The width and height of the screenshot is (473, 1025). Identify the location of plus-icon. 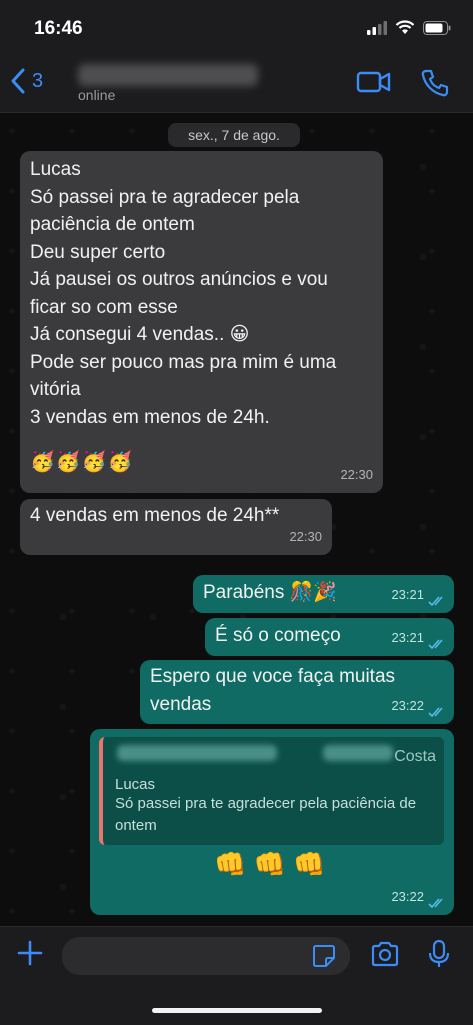
(30, 953).